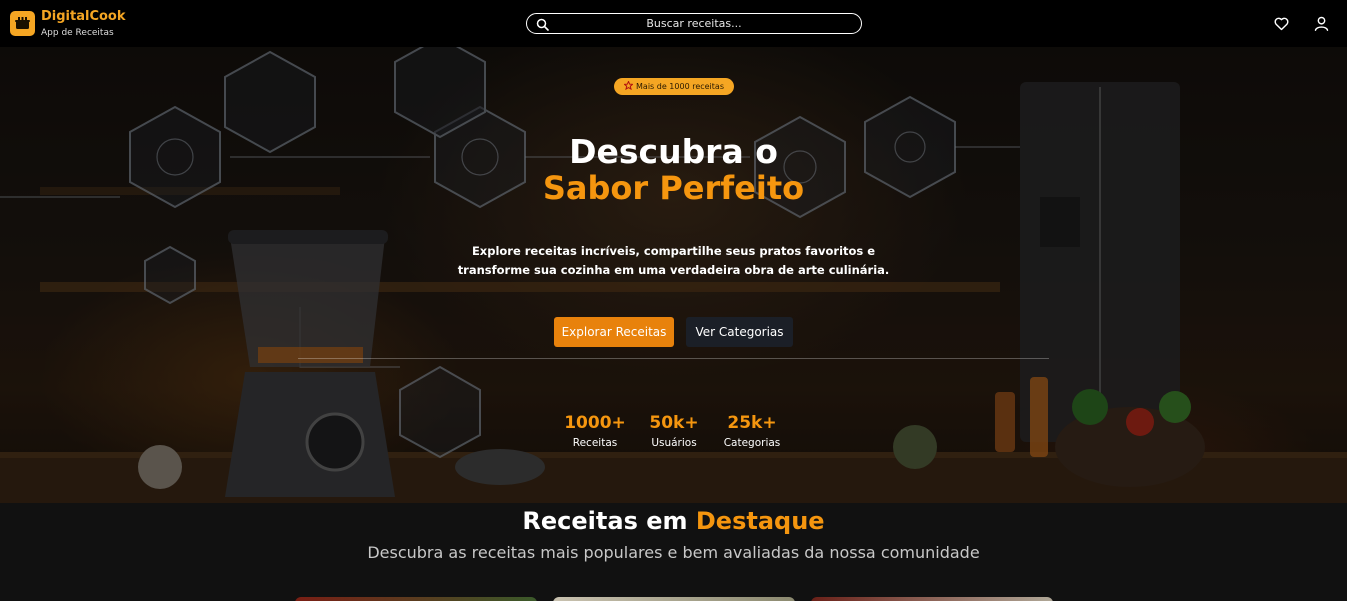  Describe the element at coordinates (614, 332) in the screenshot. I see `explore-recipes-button: Explorar Receitas` at that location.